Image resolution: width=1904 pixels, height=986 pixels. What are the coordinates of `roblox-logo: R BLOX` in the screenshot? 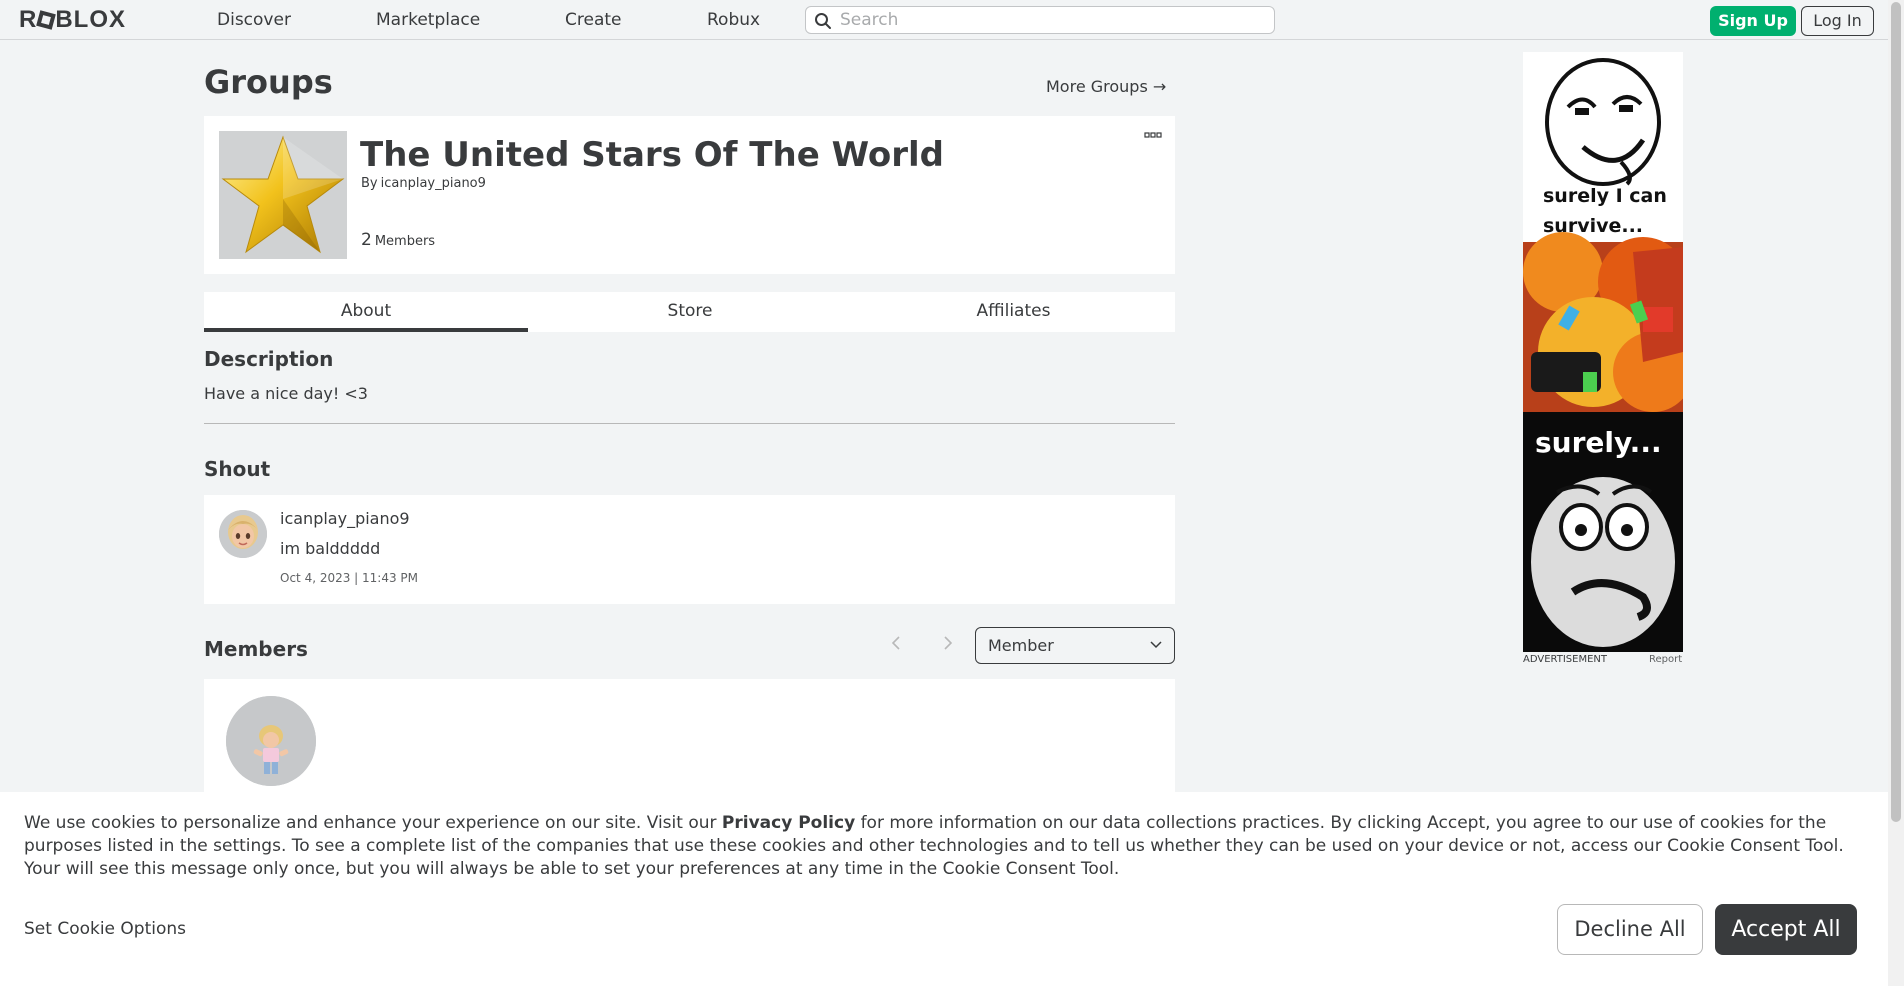 It's located at (72, 20).